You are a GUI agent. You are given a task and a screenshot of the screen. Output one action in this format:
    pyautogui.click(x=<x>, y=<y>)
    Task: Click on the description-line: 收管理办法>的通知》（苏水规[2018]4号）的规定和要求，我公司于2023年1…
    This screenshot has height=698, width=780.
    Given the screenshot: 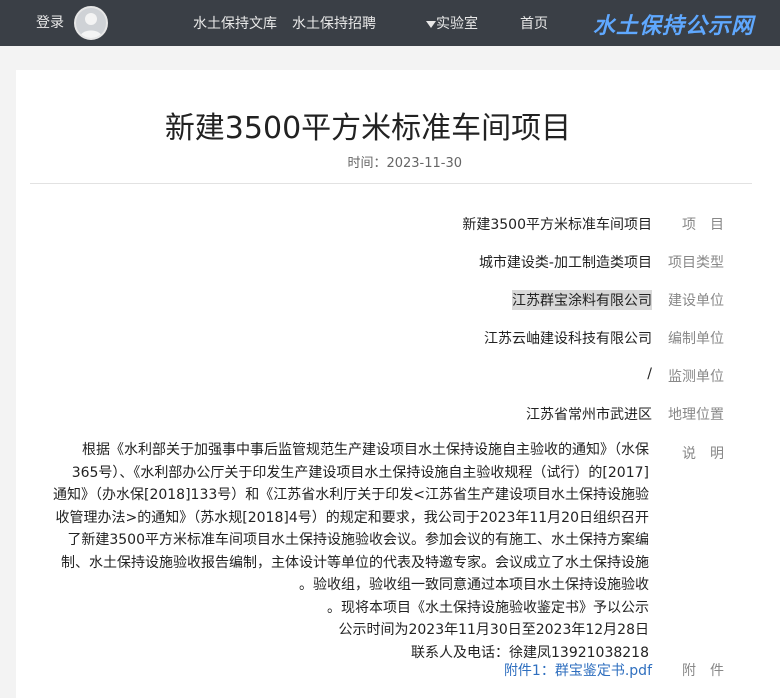 What is the action you would take?
    pyautogui.click(x=352, y=517)
    